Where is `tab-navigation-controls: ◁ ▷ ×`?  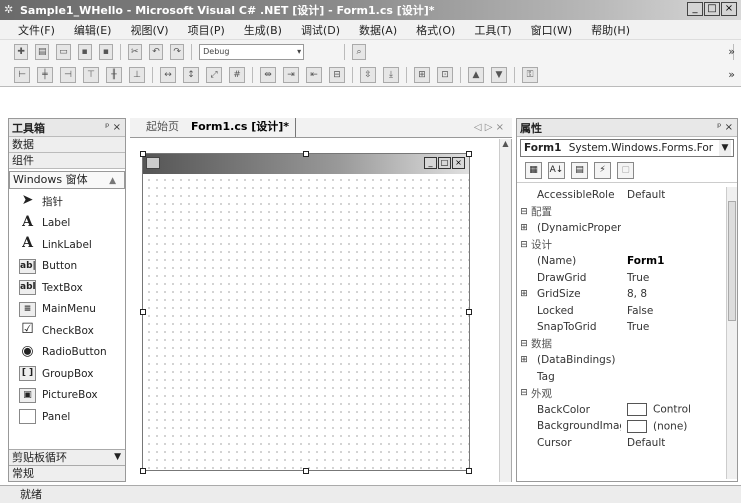
tab-navigation-controls: ◁ ▷ × is located at coordinates (489, 127).